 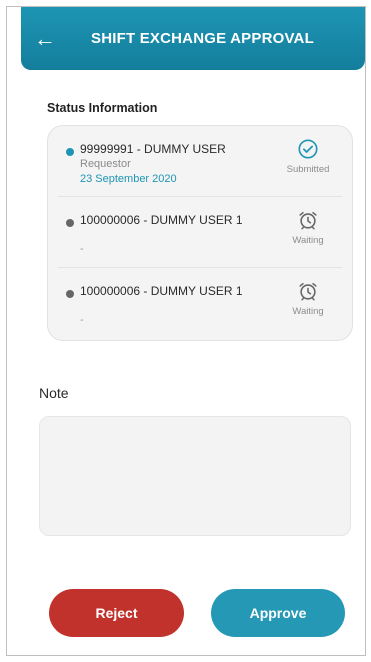 I want to click on reject-button: Reject, so click(x=116, y=613).